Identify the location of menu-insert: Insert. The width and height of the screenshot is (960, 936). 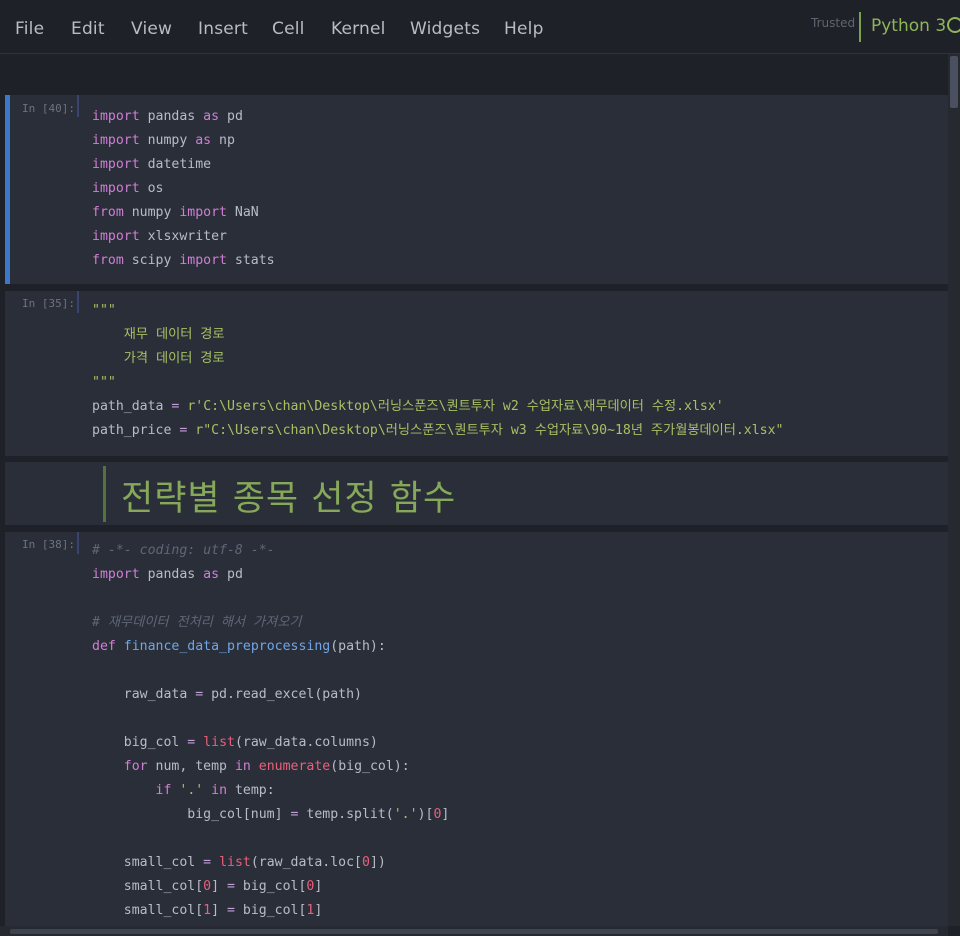
(223, 29).